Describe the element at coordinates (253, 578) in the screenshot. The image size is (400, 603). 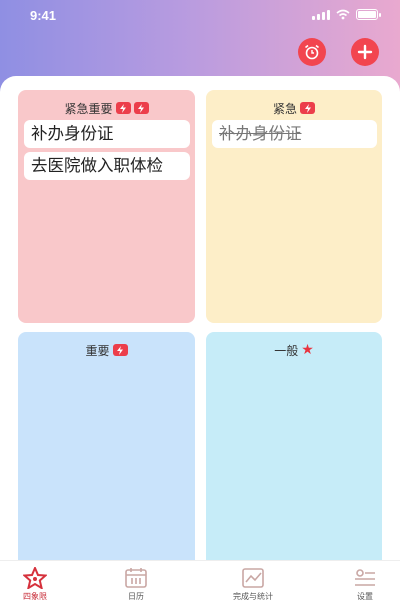
I see `chart-icon` at that location.